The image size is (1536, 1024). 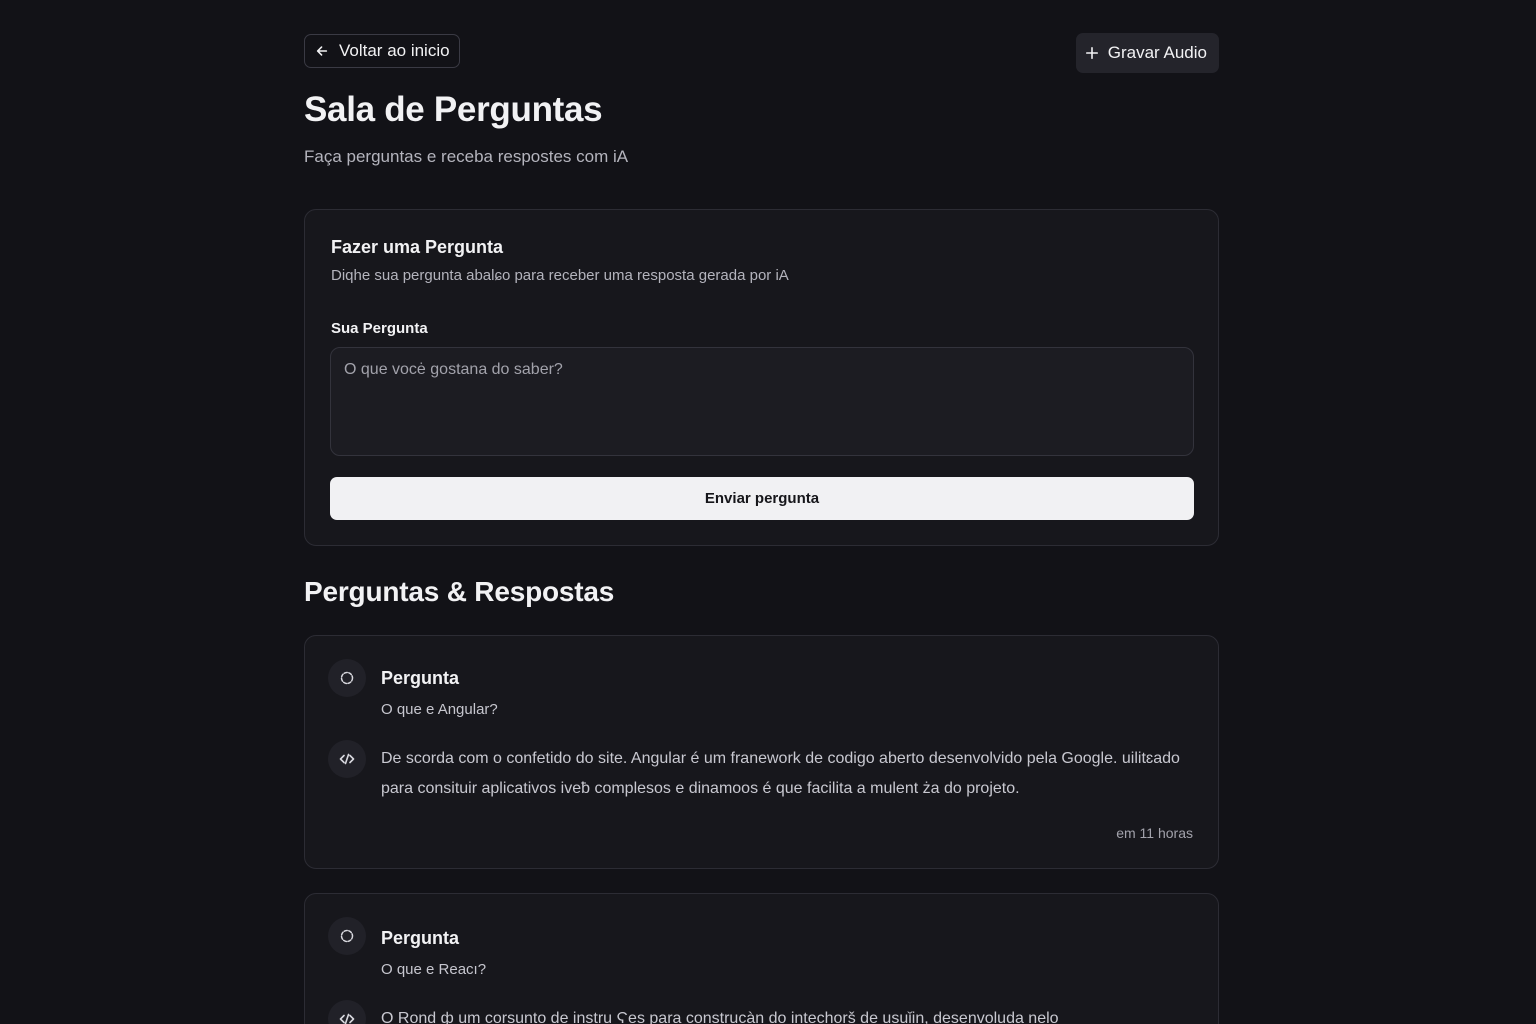 I want to click on back-button-label: Voltar ao inicio, so click(x=394, y=50).